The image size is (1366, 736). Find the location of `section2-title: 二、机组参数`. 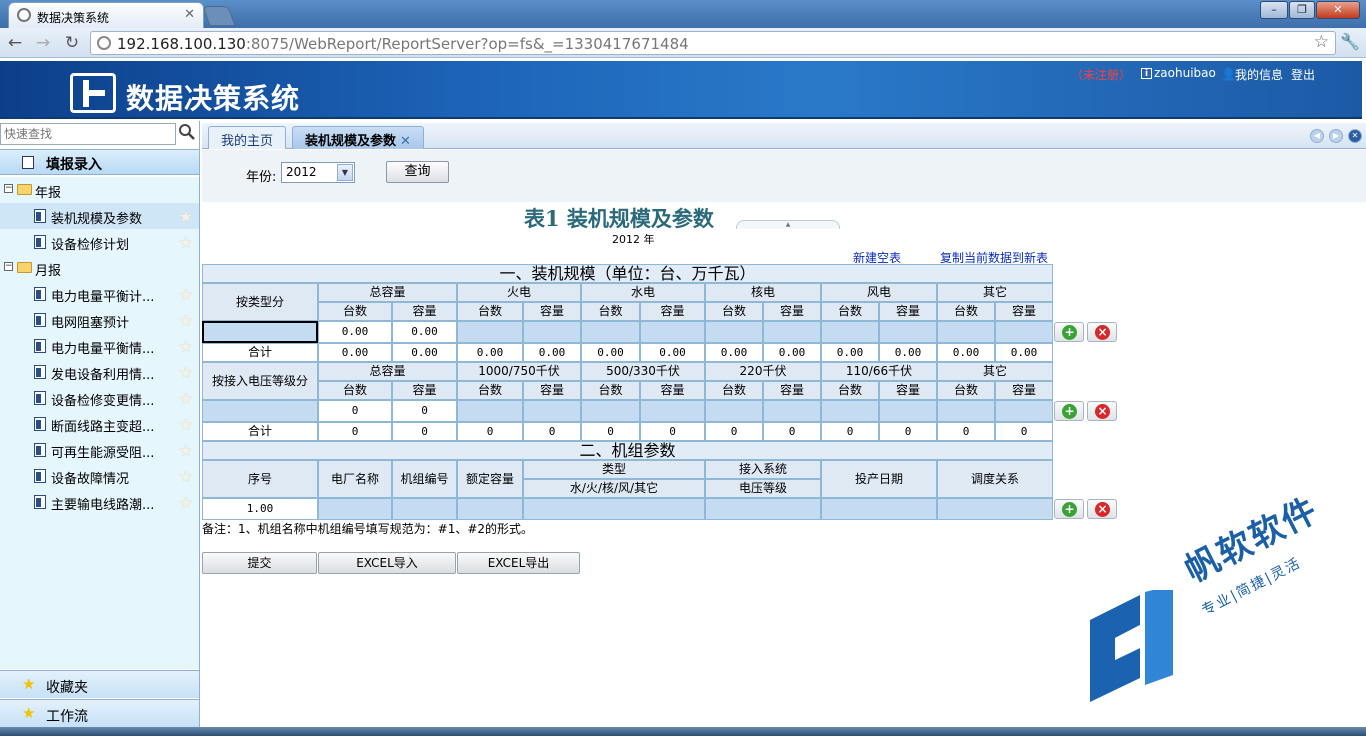

section2-title: 二、机组参数 is located at coordinates (627, 450).